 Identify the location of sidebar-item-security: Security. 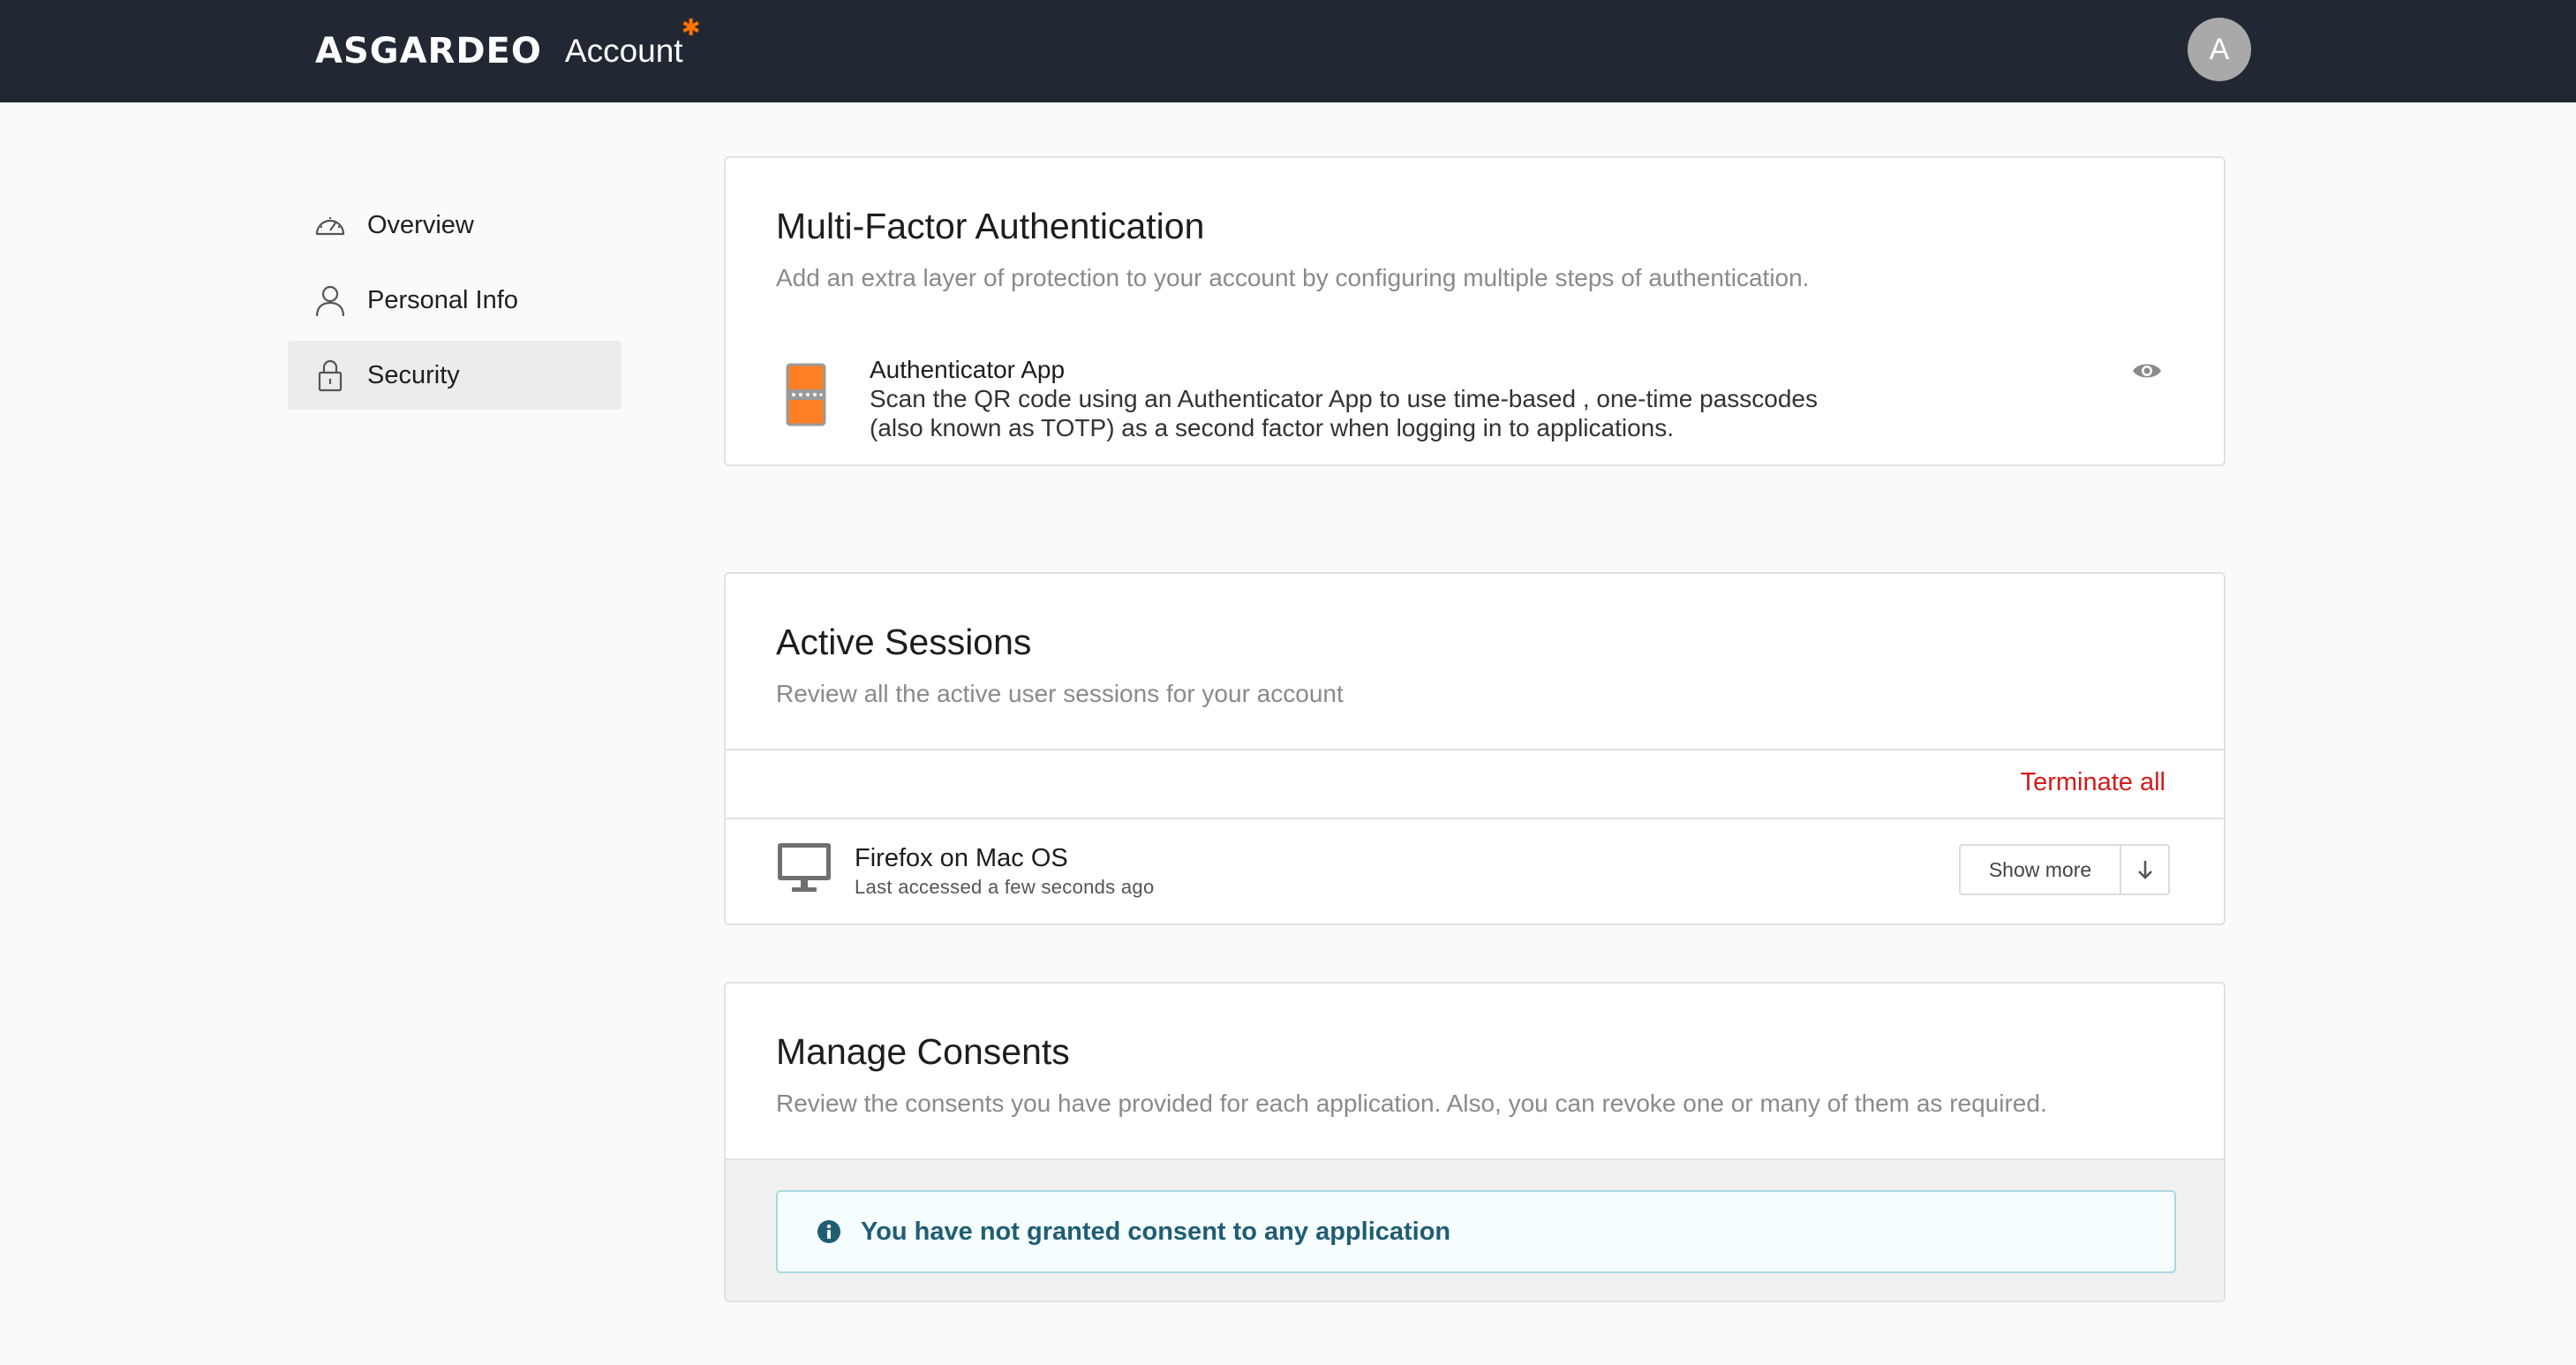
(455, 375).